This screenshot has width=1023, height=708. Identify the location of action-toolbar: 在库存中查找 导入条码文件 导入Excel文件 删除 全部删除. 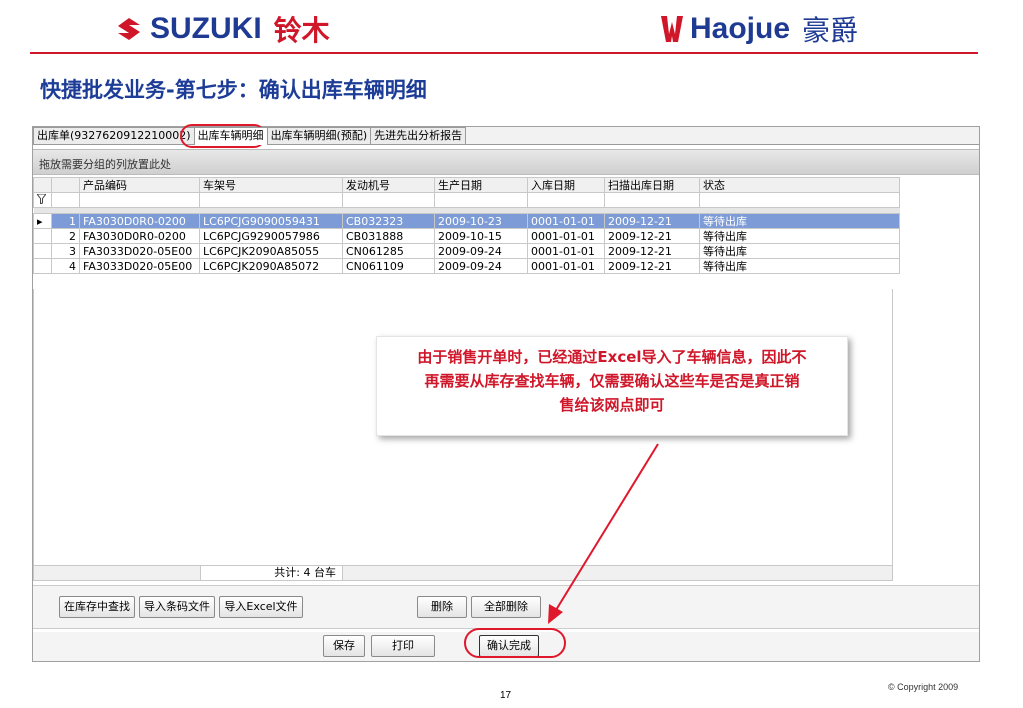
(506, 607).